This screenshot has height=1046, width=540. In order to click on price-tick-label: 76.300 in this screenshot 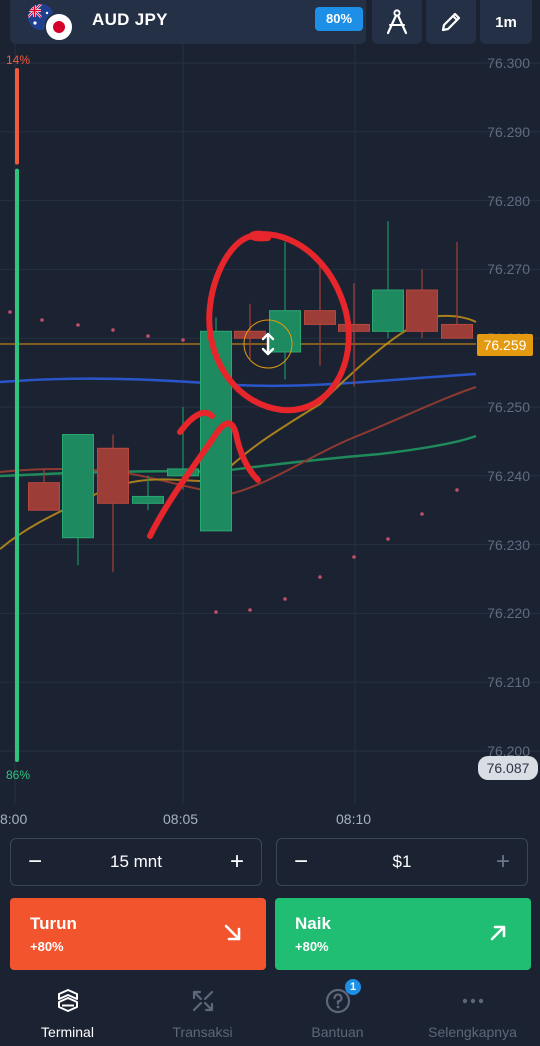, I will do `click(508, 63)`.